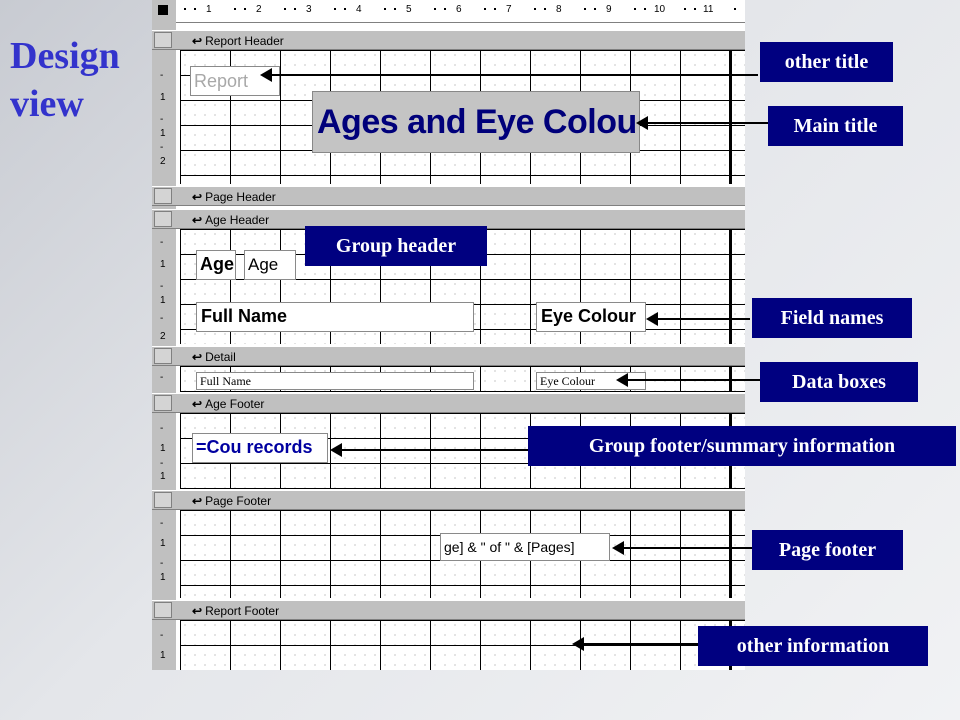  Describe the element at coordinates (448, 500) in the screenshot. I see `page-footer-bar: Page Footer` at that location.